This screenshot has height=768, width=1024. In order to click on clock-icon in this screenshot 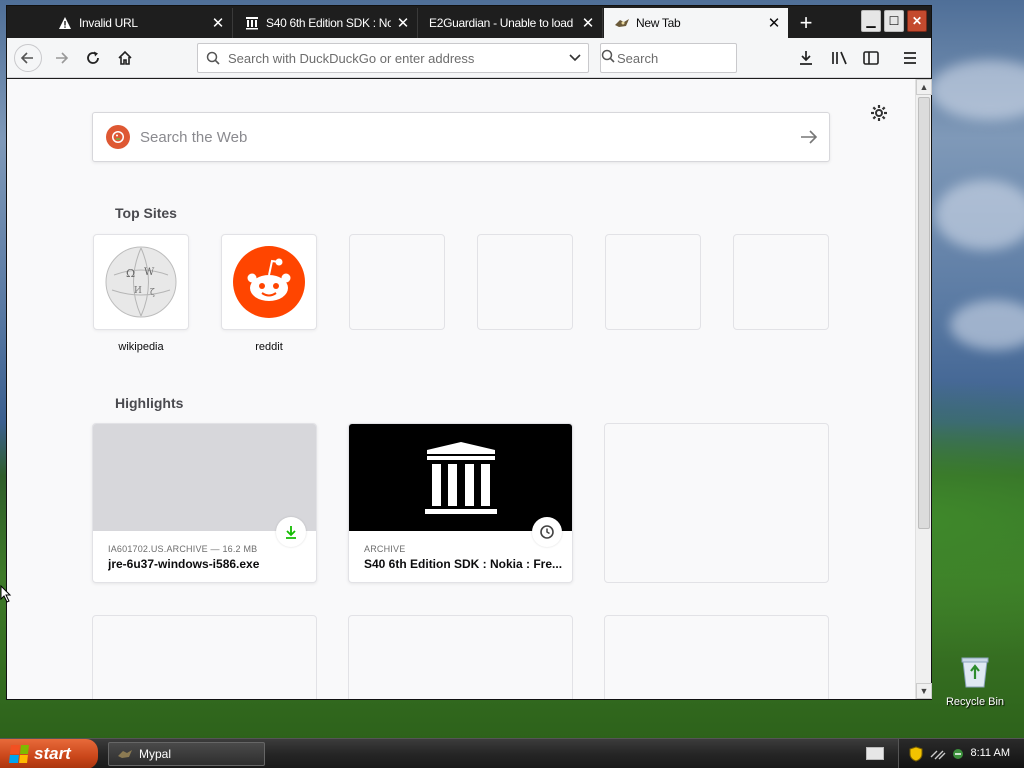, I will do `click(547, 532)`.